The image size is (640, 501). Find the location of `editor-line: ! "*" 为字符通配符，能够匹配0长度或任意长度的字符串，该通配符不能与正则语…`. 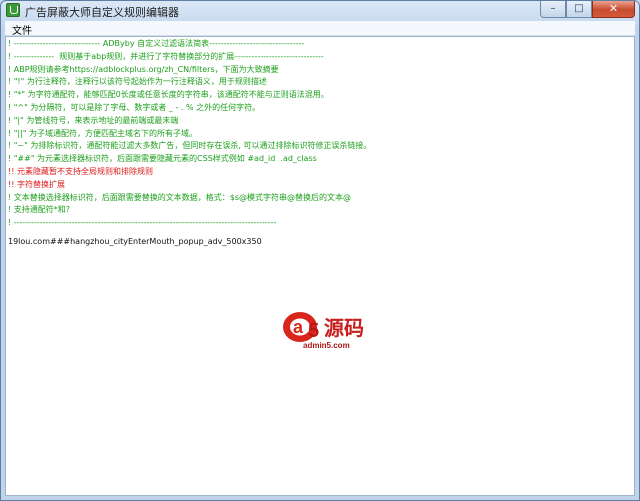

editor-line: ! "*" 为字符通配符，能够匹配0长度或任意长度的字符串，该通配符不能与正则语… is located at coordinates (168, 95).